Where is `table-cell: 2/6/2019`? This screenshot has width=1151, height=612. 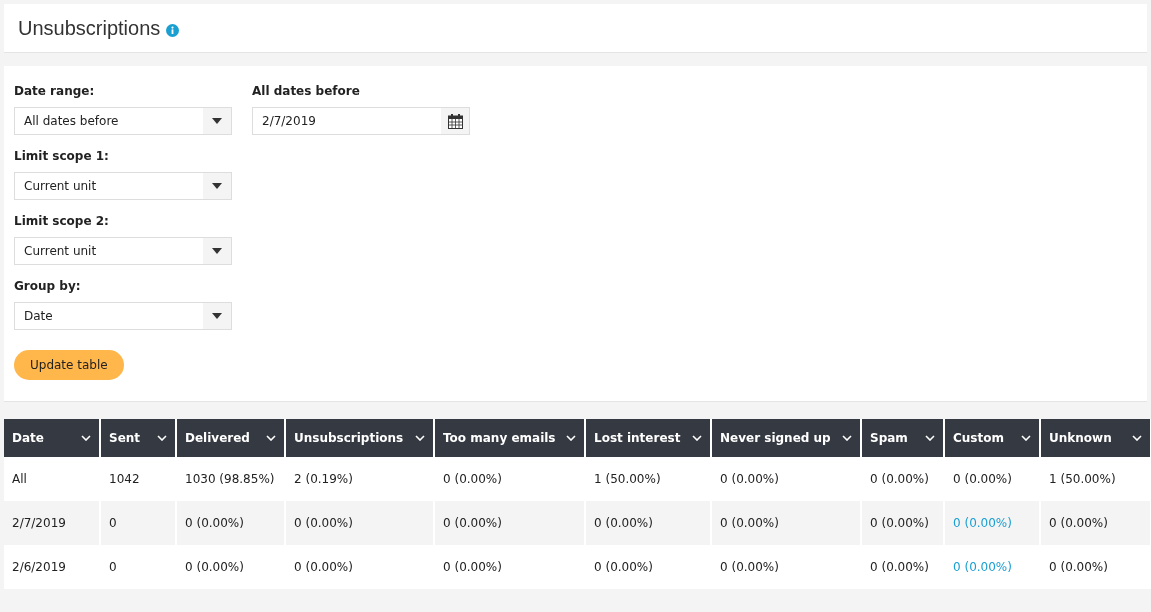 table-cell: 2/6/2019 is located at coordinates (39, 567).